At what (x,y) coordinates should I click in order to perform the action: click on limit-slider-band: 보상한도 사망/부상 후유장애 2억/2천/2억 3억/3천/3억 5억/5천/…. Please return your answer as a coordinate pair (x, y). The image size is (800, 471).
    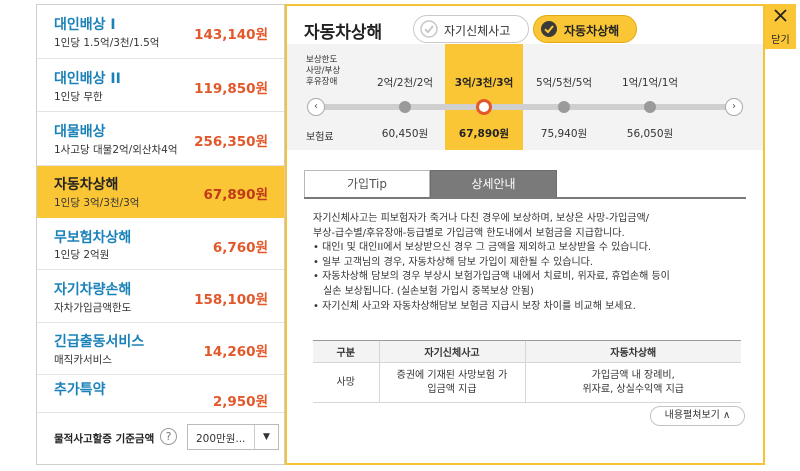
    Looking at the image, I should click on (525, 97).